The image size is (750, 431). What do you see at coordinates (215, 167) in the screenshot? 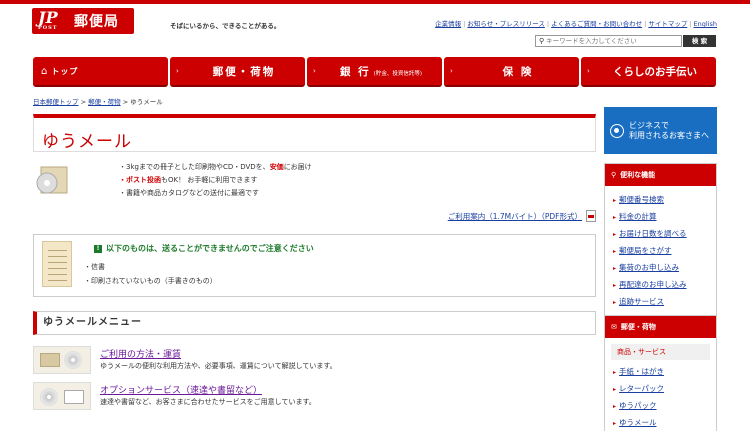
I see `feature-item: ・3kgまでの冊子とした印刷物やCD・DVDを、安価にお届け` at bounding box center [215, 167].